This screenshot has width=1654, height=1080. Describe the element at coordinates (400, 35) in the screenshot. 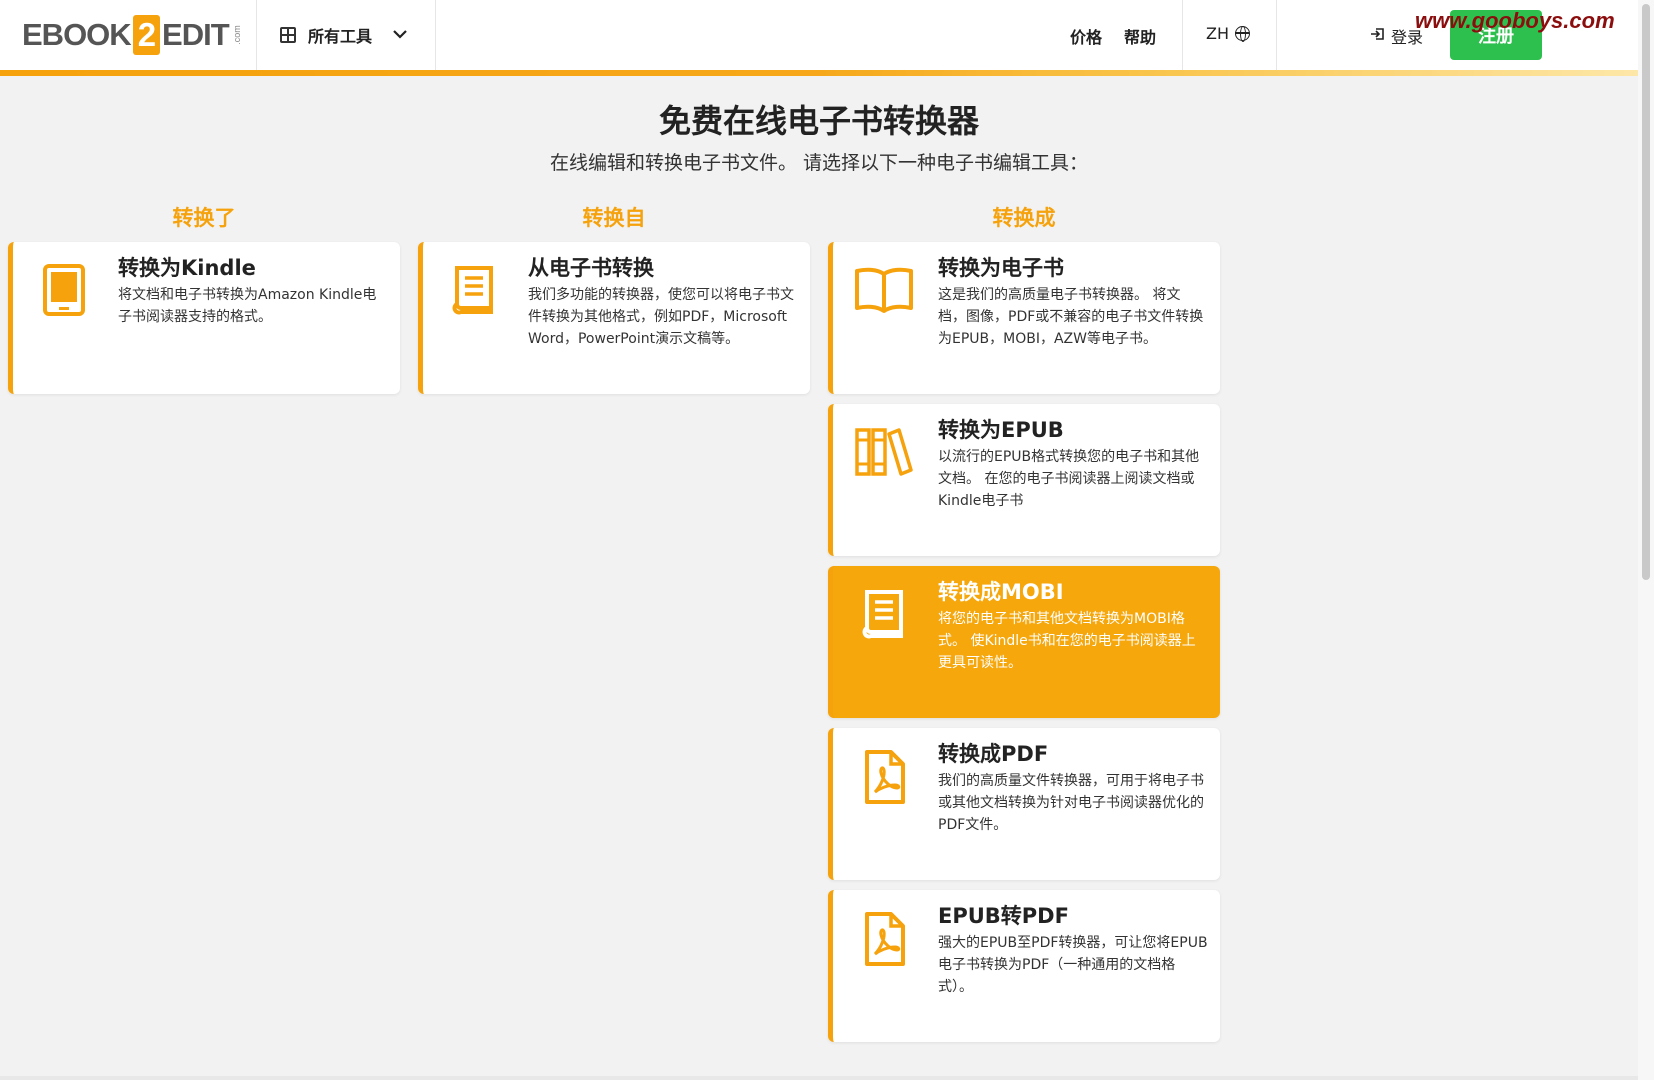

I see `chevron-down-icon` at that location.